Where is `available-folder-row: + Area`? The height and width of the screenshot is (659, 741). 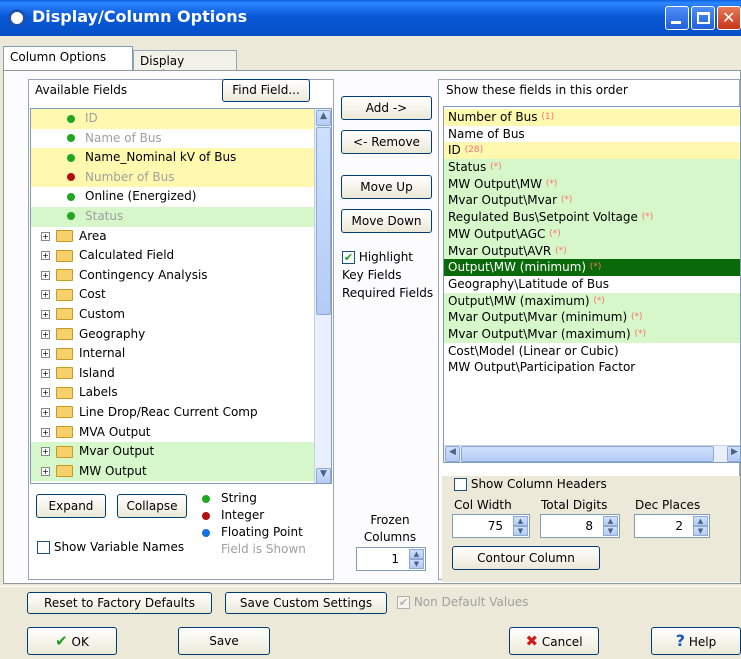 available-folder-row: + Area is located at coordinates (181, 237).